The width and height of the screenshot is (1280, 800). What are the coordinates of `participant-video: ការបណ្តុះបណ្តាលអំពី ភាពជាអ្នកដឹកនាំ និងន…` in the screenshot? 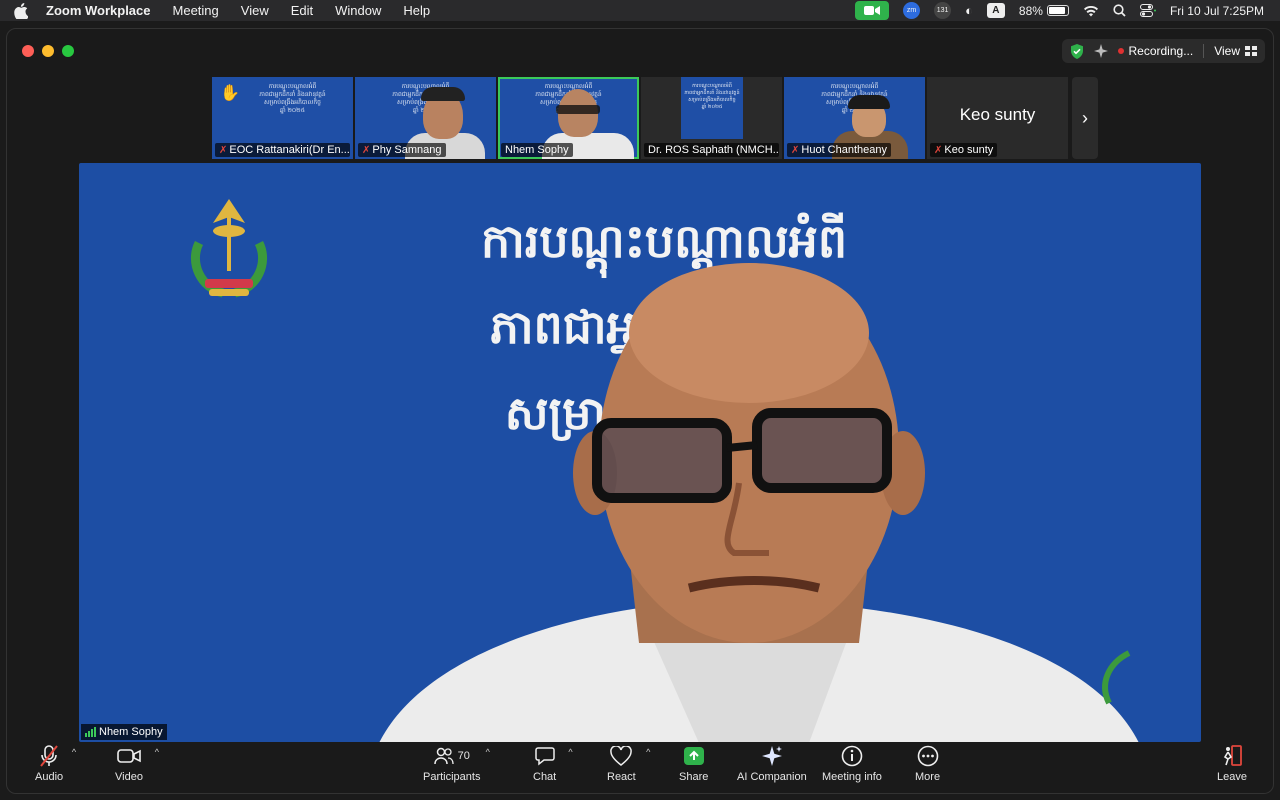 It's located at (712, 108).